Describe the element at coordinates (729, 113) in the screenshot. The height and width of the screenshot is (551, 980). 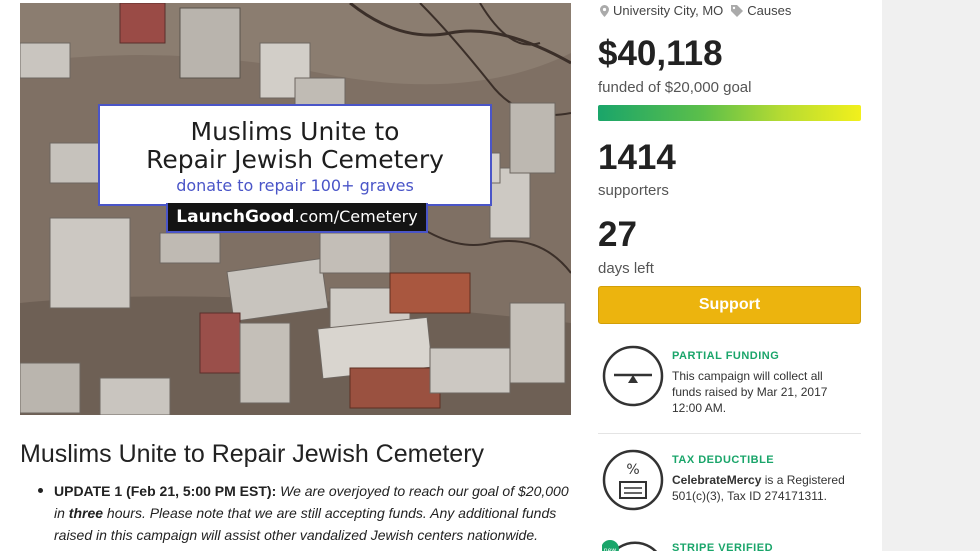
I see `funding-progress-bar` at that location.